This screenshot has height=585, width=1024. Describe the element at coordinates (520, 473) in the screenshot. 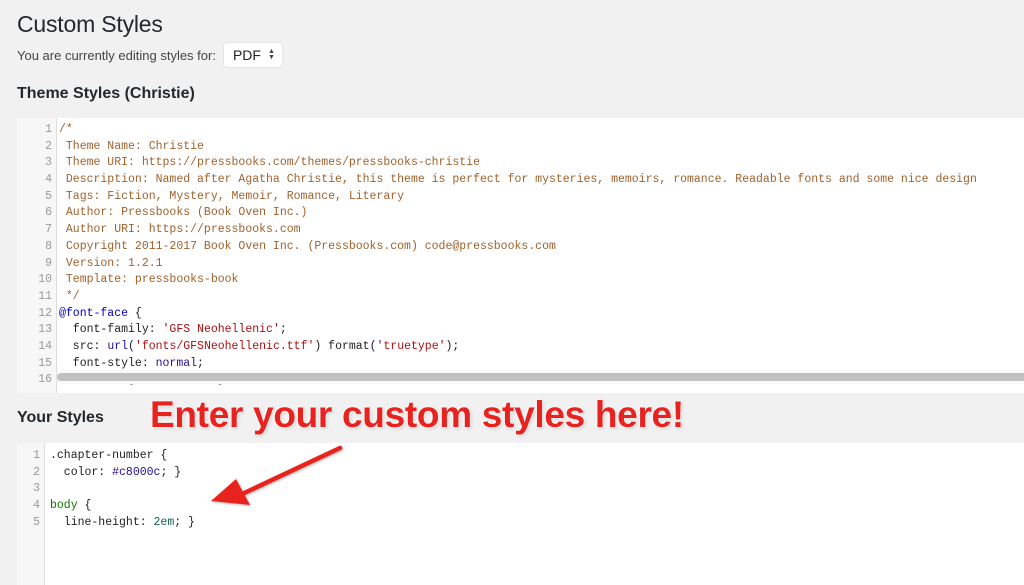

I see `code-line: 2 color: #c8000c; }` at that location.